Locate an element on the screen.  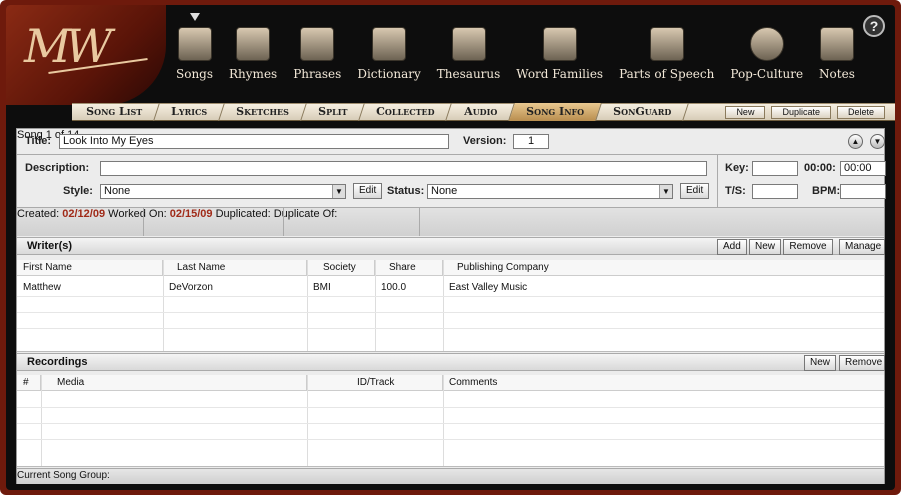
tool-rhymes: Rhymes is located at coordinates (253, 60).